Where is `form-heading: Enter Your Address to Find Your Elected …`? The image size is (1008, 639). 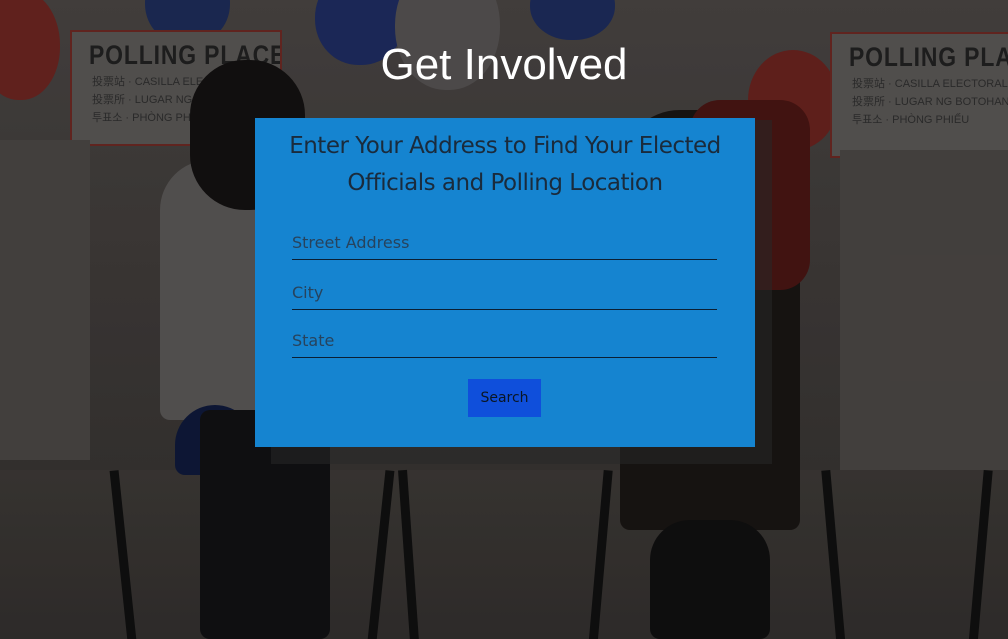 form-heading: Enter Your Address to Find Your Elected … is located at coordinates (505, 164).